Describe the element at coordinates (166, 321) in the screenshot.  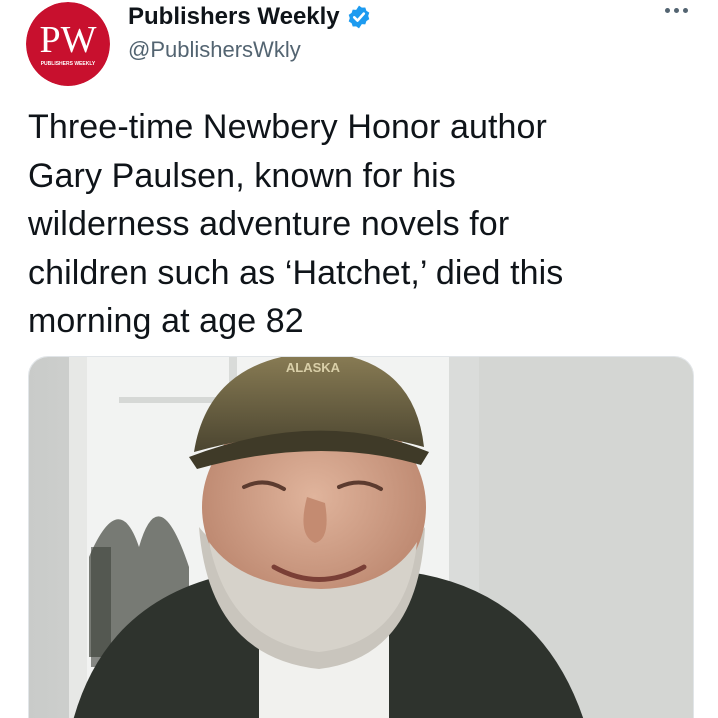
I see `tweet-text-line: morning at age 82` at that location.